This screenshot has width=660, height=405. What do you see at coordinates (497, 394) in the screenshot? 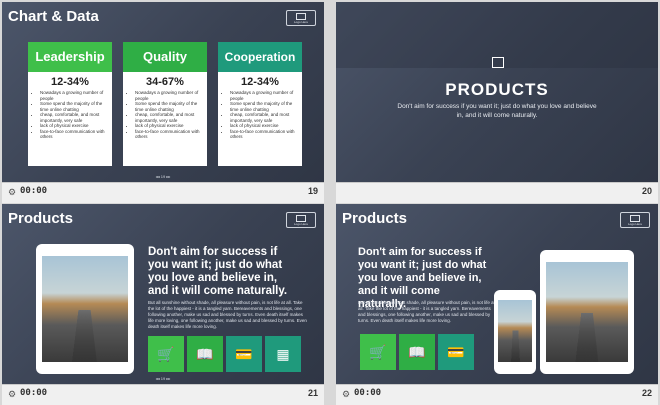
I see `thumbnail-footer: ⚙ 00:00 22` at bounding box center [497, 394].